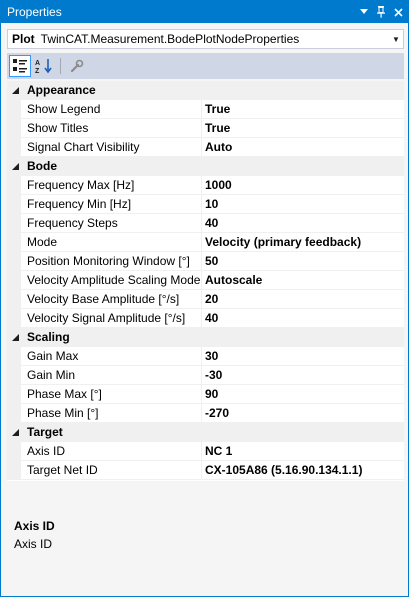 This screenshot has width=409, height=597. Describe the element at coordinates (205, 166) in the screenshot. I see `category-row: Bode` at that location.